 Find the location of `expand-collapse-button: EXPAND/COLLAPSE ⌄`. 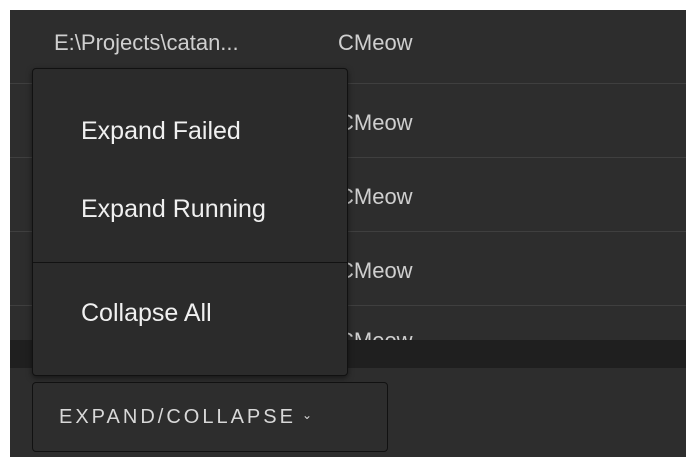

expand-collapse-button: EXPAND/COLLAPSE ⌄ is located at coordinates (210, 417).